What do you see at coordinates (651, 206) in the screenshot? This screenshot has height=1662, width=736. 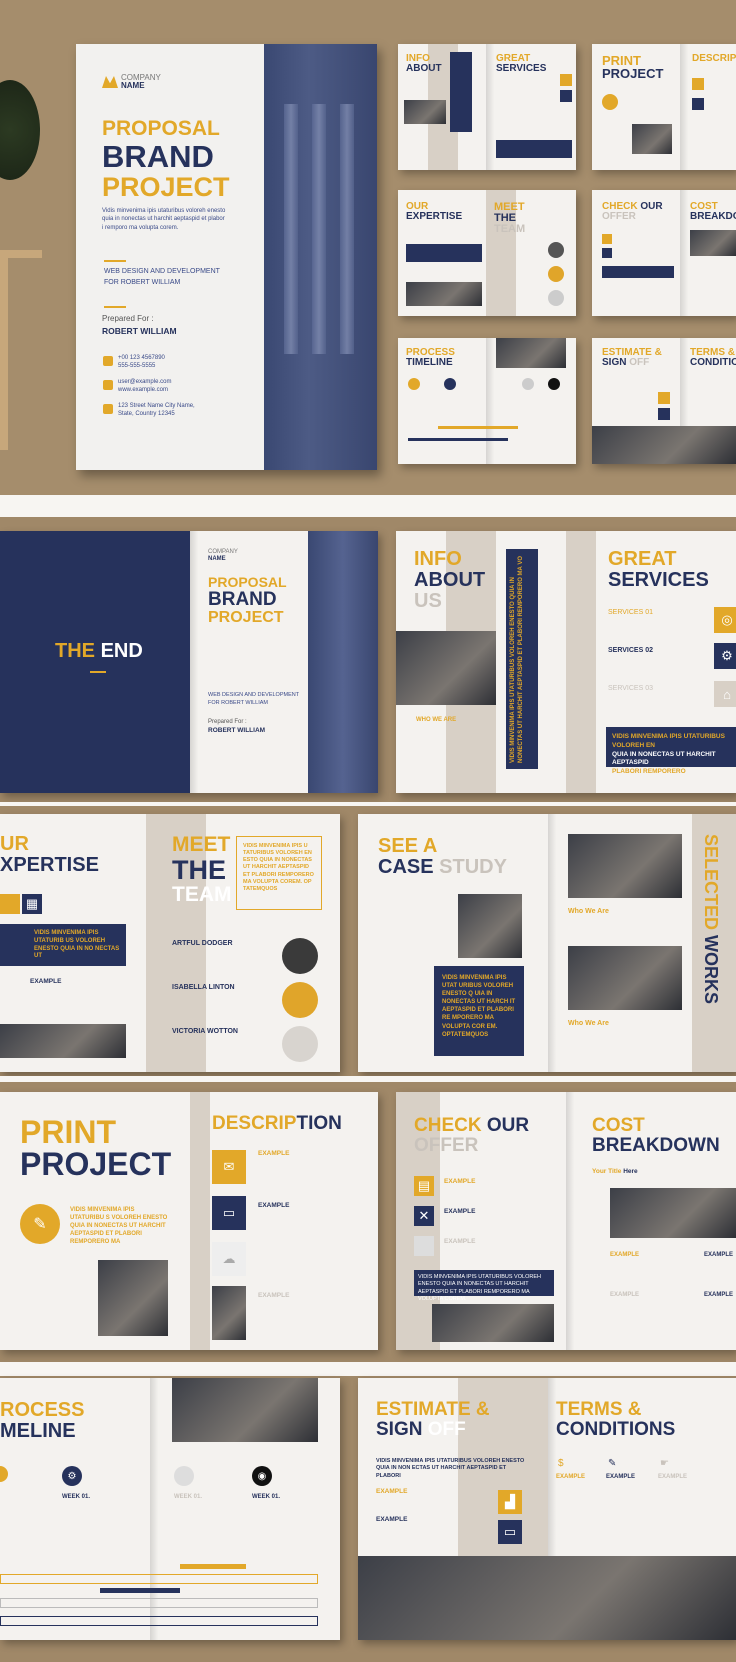 I see `thumb-title-offer-our: OUR` at bounding box center [651, 206].